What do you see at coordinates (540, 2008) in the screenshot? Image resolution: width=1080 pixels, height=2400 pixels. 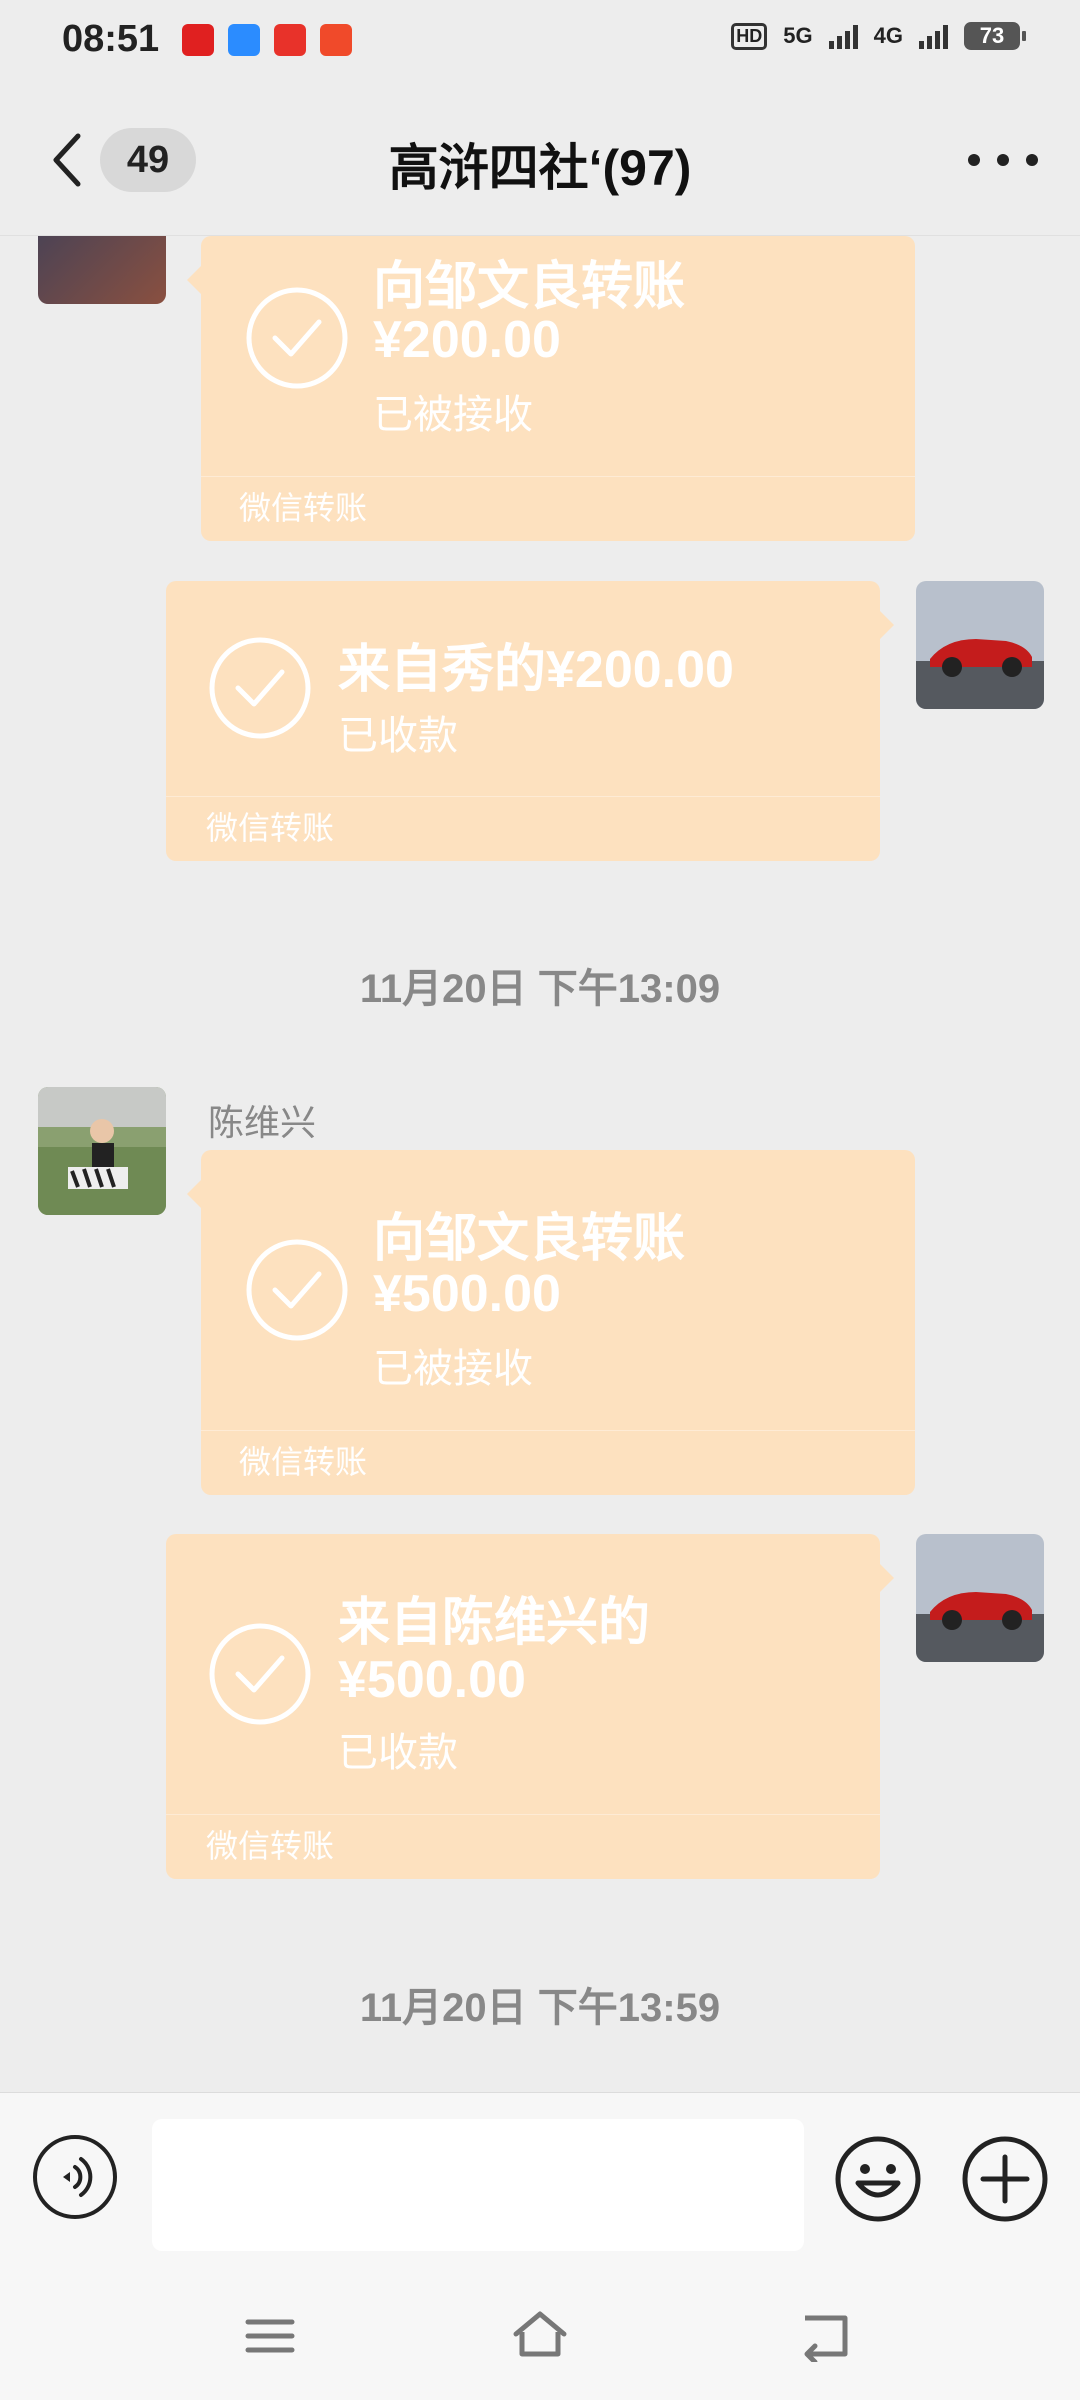 I see `timestamp: 11月20日 下午13:59` at bounding box center [540, 2008].